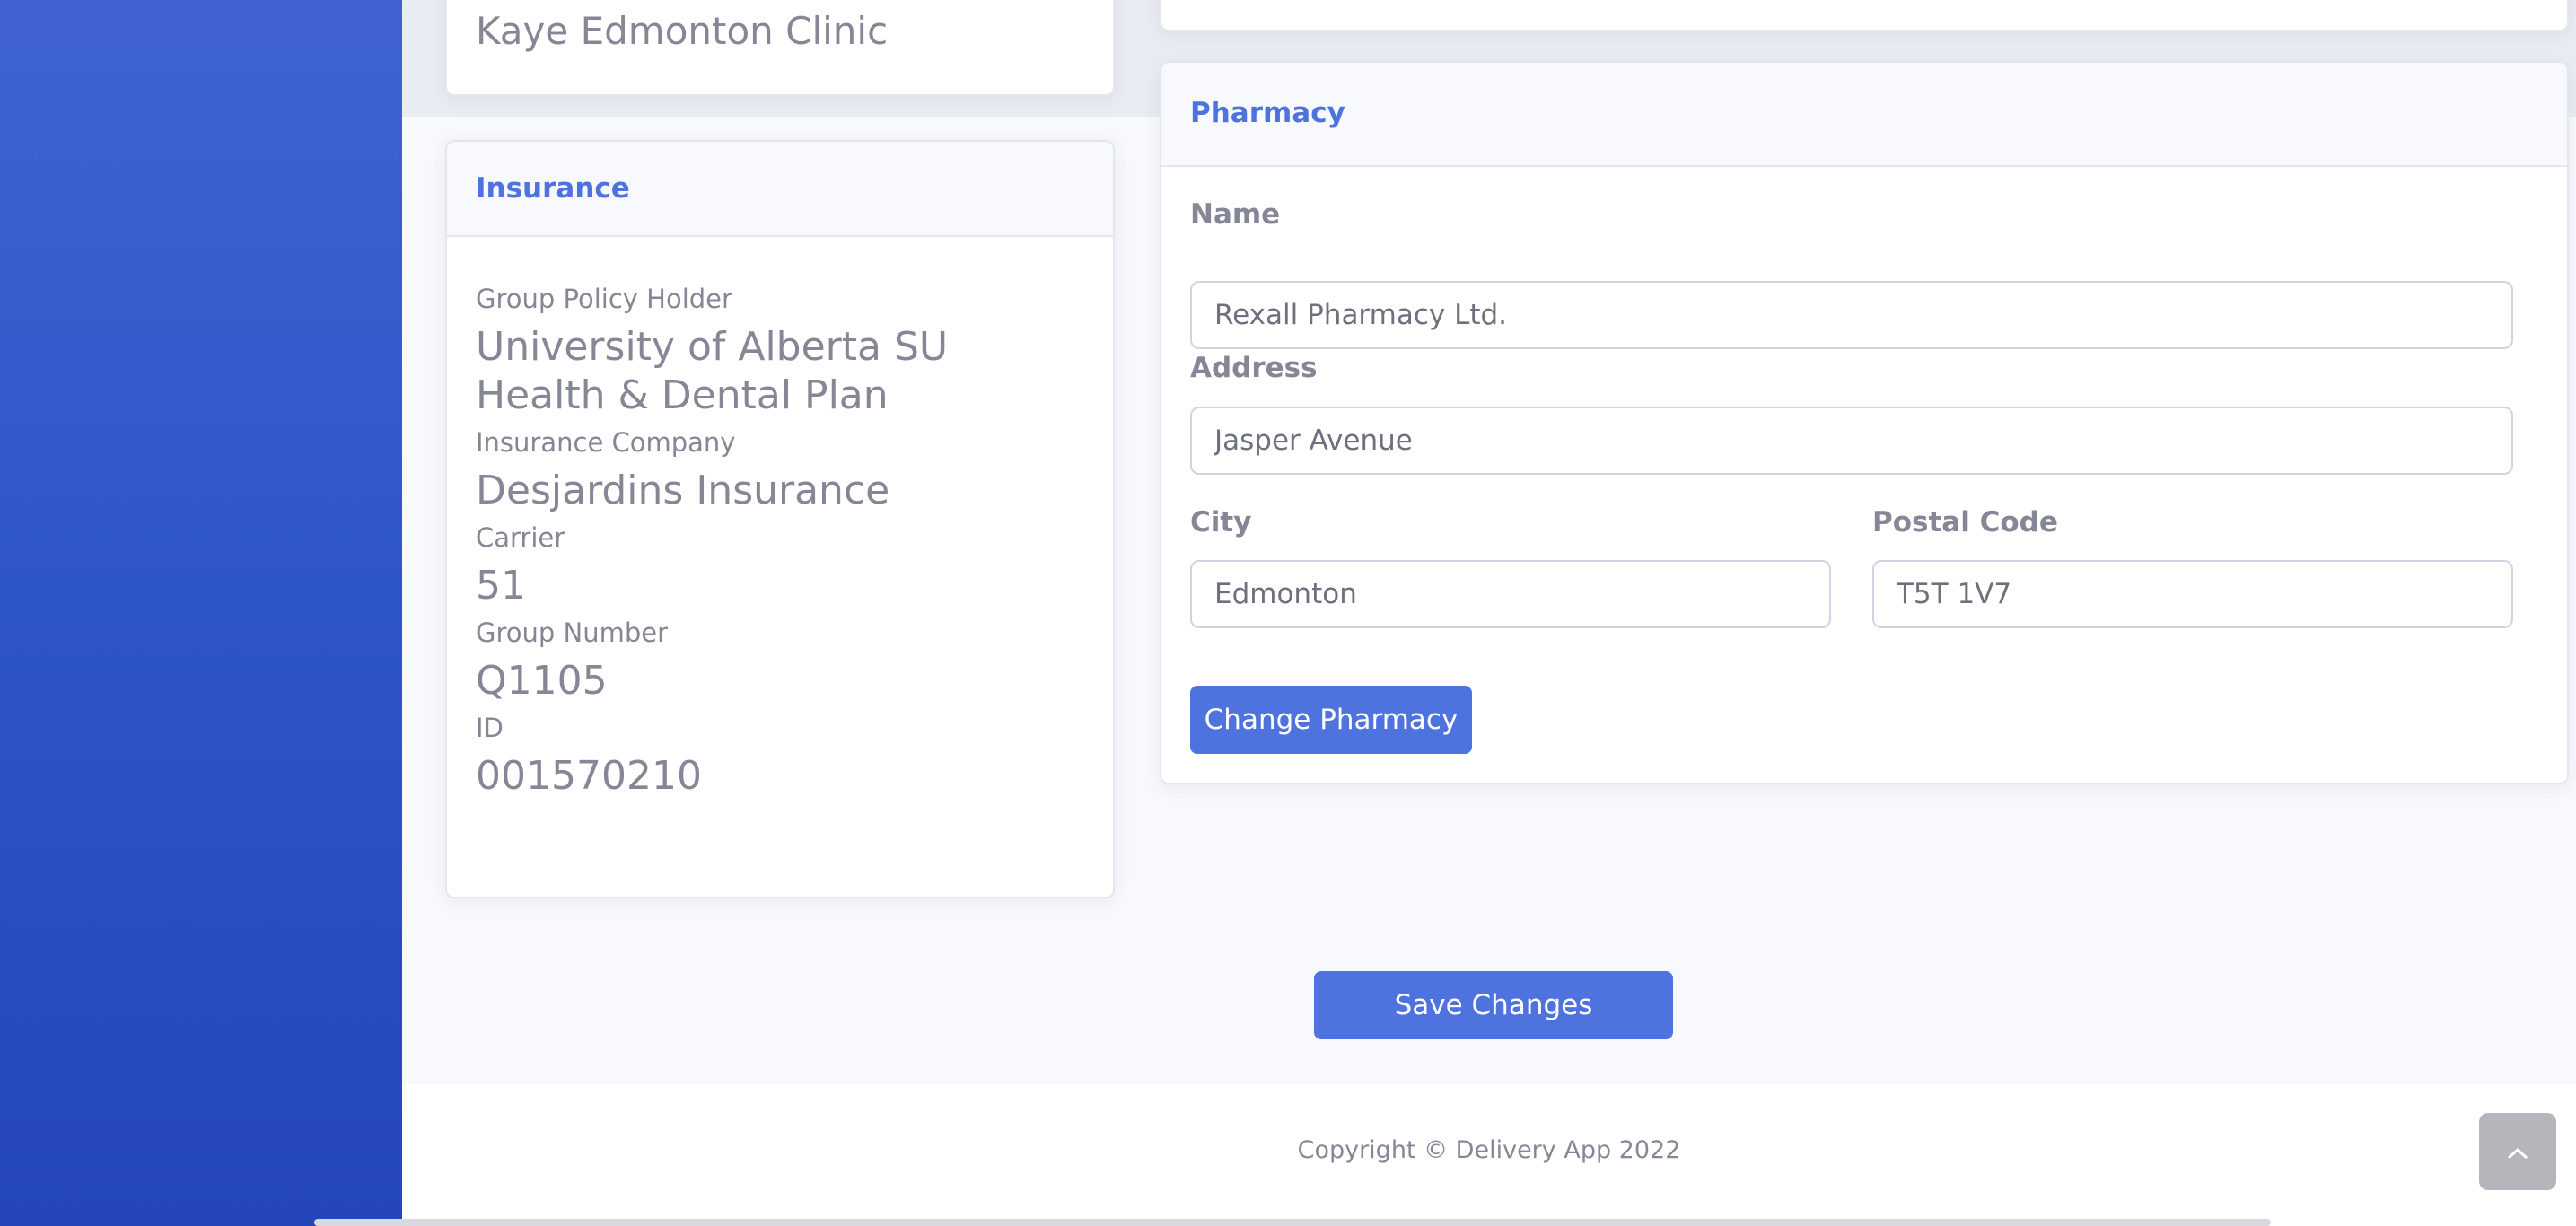 This screenshot has width=2576, height=1226. I want to click on insurance-card-header: Insurance, so click(780, 190).